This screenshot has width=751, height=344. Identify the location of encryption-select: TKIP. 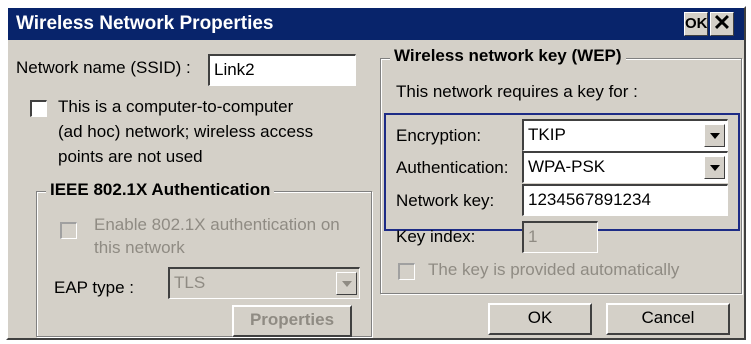
(625, 135).